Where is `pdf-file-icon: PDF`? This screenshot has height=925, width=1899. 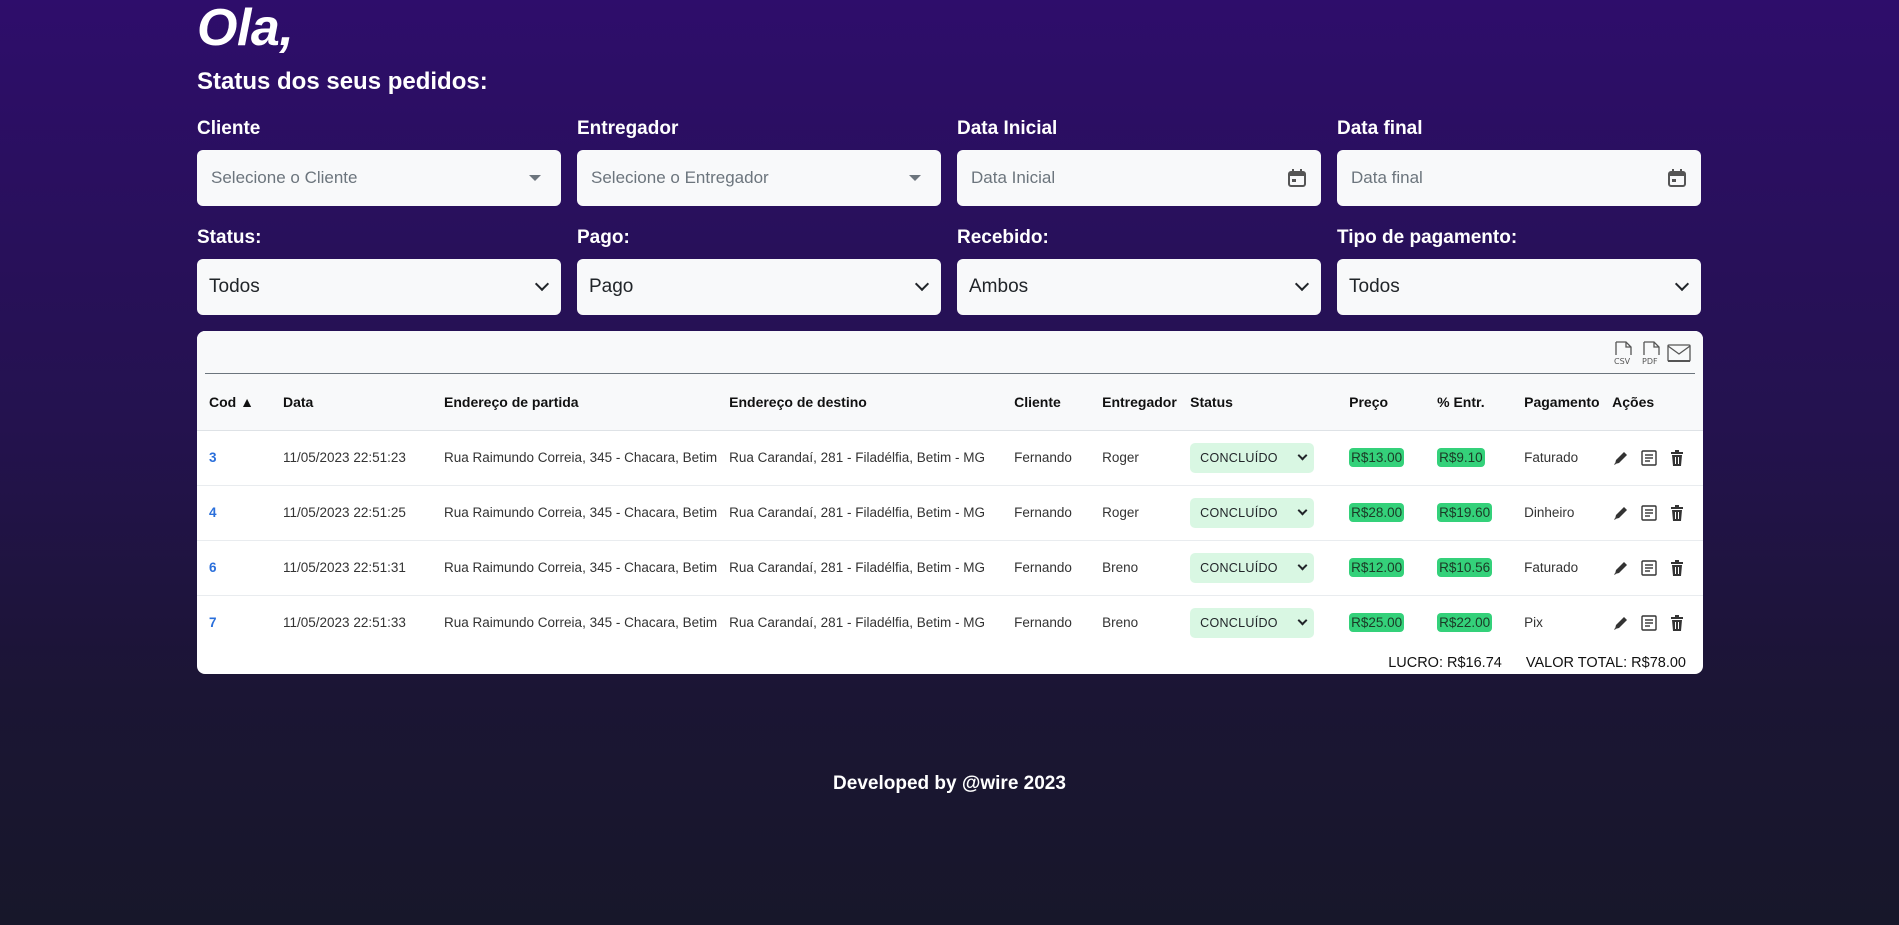
pdf-file-icon: PDF is located at coordinates (1651, 353).